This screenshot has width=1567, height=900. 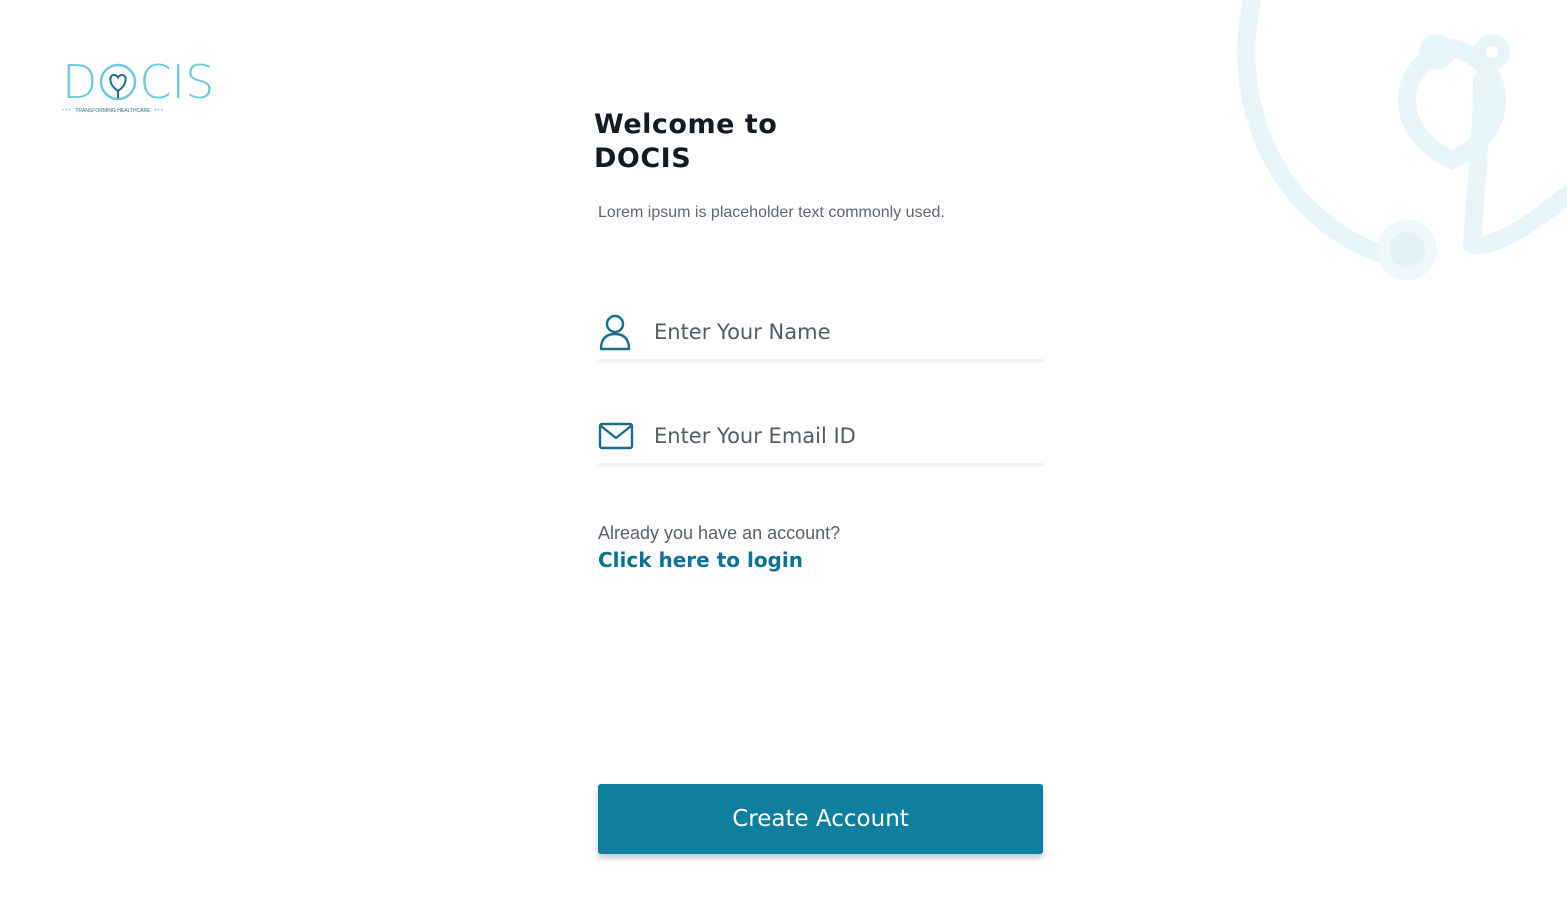 I want to click on title-line-2: DOCIS, so click(x=643, y=158).